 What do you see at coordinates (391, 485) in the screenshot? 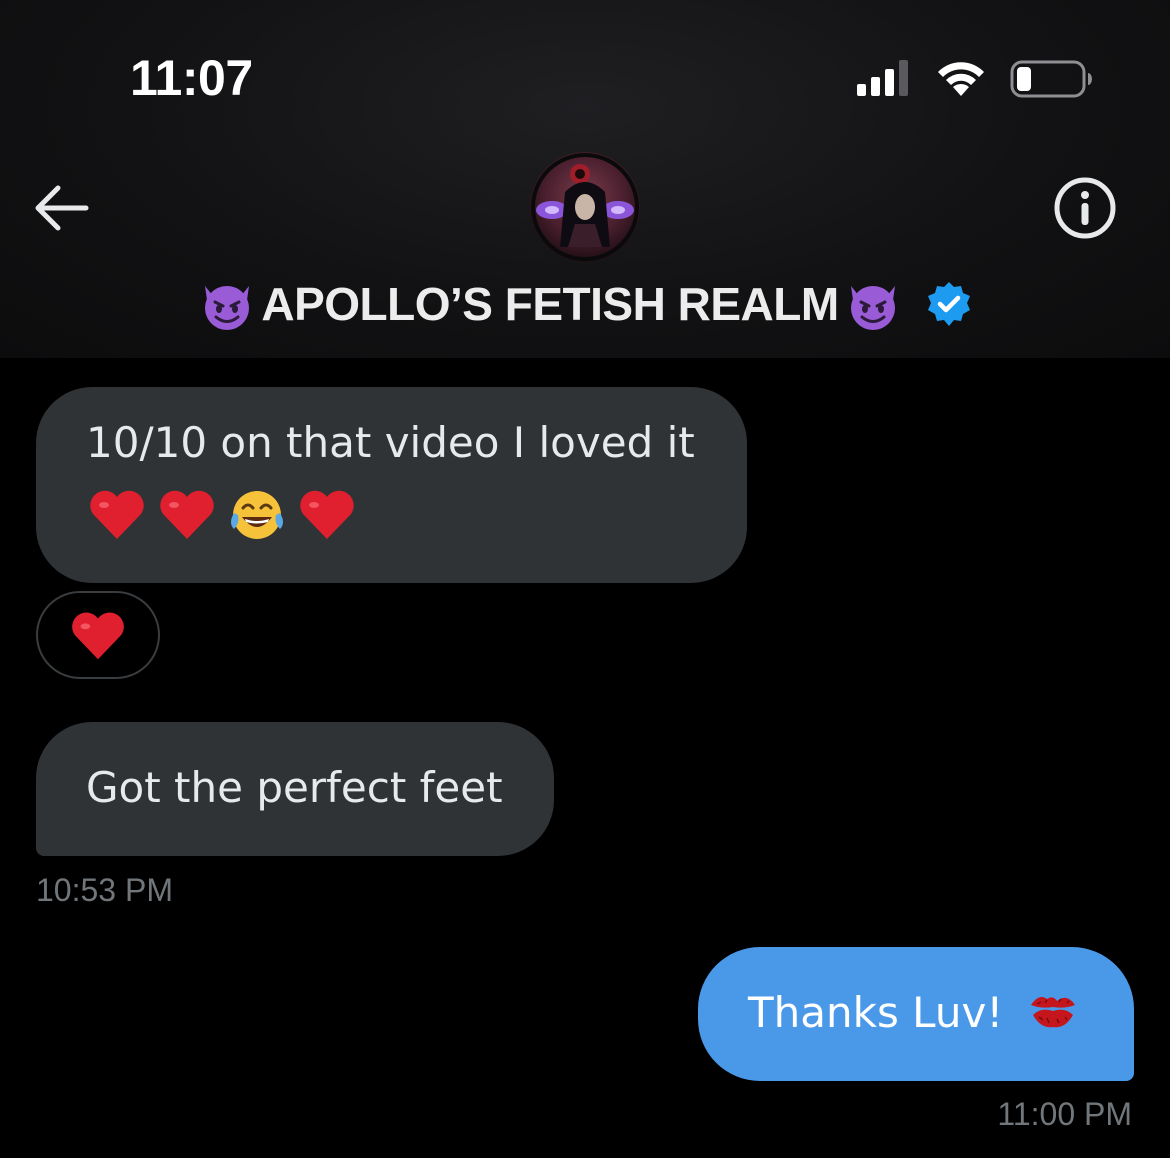
I see `message-bubble-incoming: 10/10 on that video I loved it` at bounding box center [391, 485].